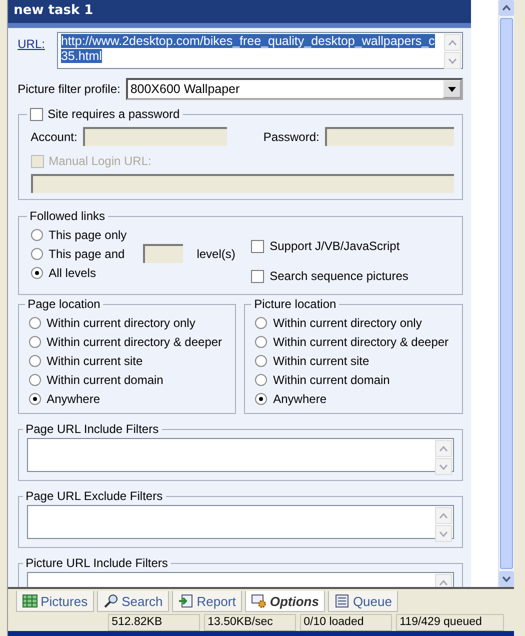  What do you see at coordinates (162, 253) in the screenshot?
I see `levels-field` at bounding box center [162, 253].